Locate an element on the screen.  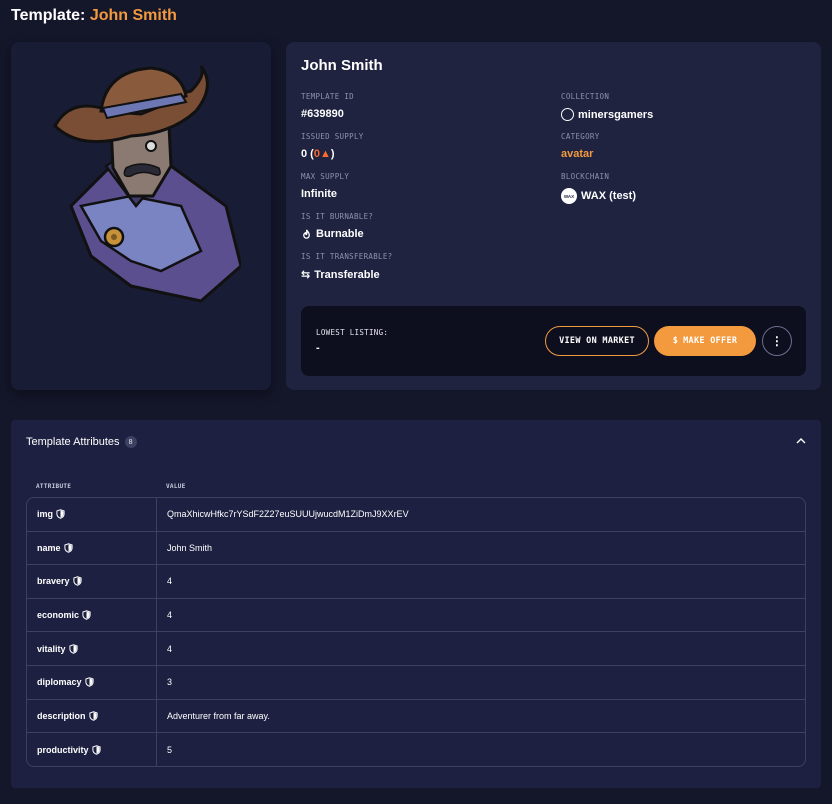
max-supply-field: MAX SUPPLY Infinite is located at coordinates (325, 186).